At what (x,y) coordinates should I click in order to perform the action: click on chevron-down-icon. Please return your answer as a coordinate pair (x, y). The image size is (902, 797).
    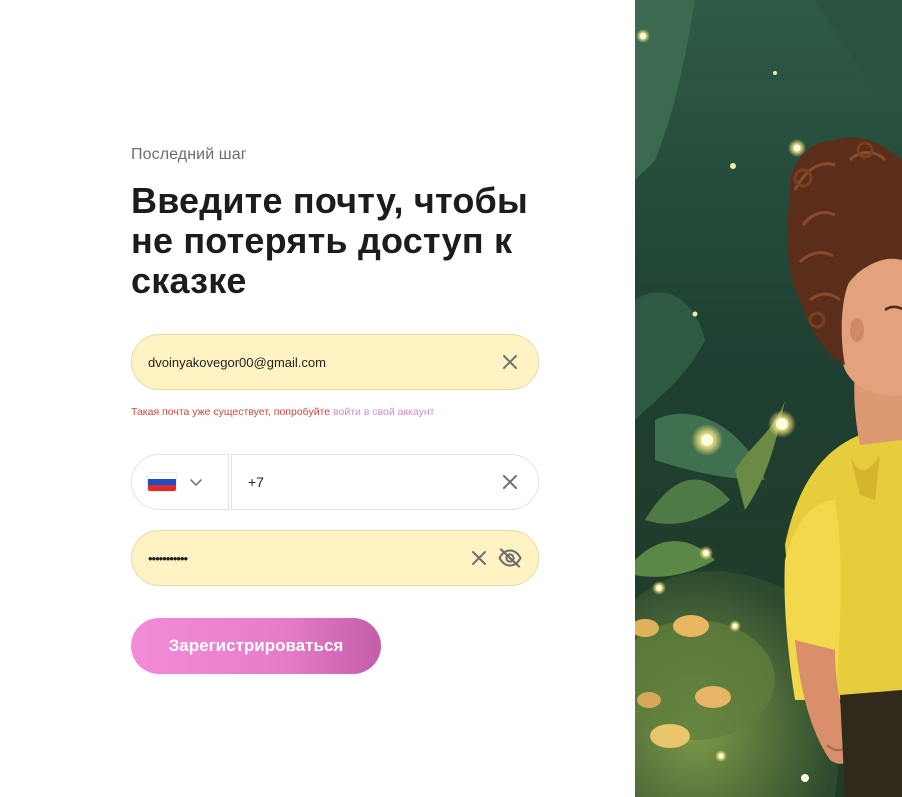
    Looking at the image, I should click on (196, 482).